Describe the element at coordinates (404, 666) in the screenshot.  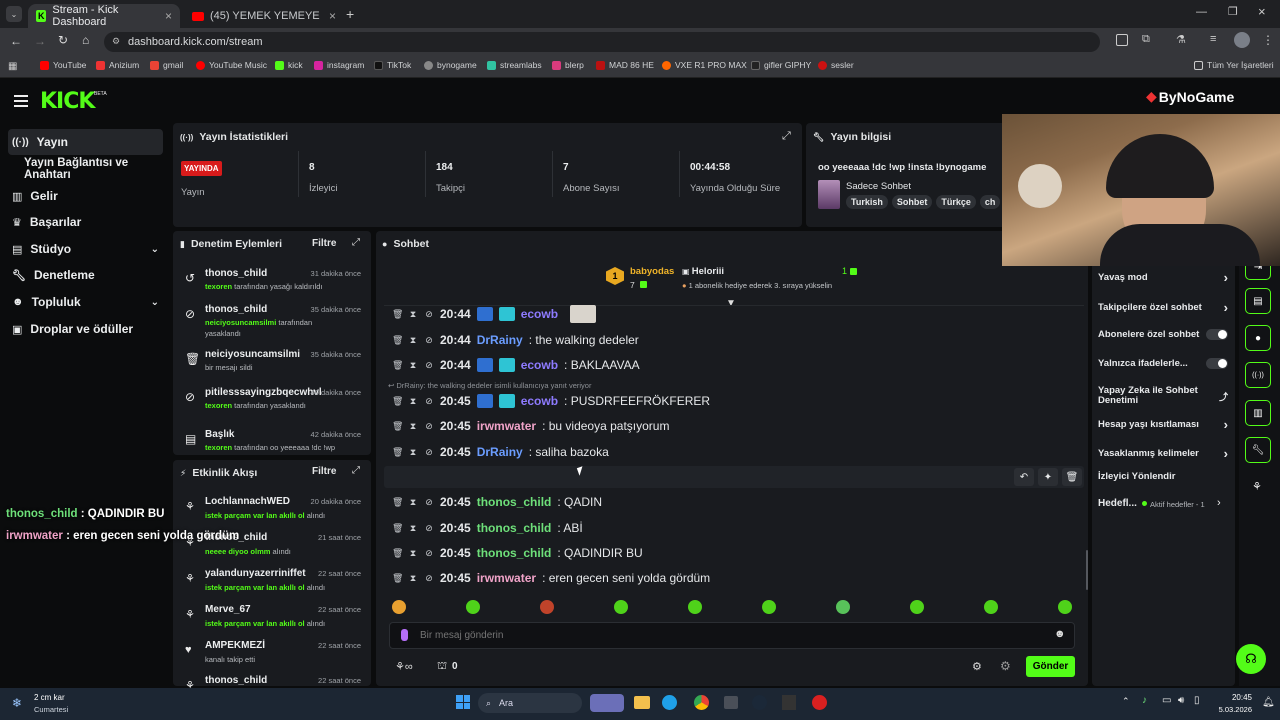
I see `channel-points-icon: ⚘∞` at that location.